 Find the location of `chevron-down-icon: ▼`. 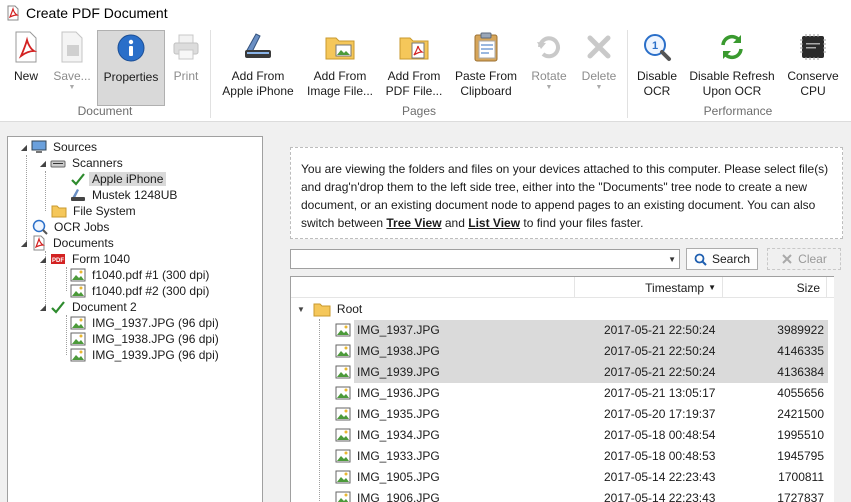

chevron-down-icon: ▼ is located at coordinates (672, 259).